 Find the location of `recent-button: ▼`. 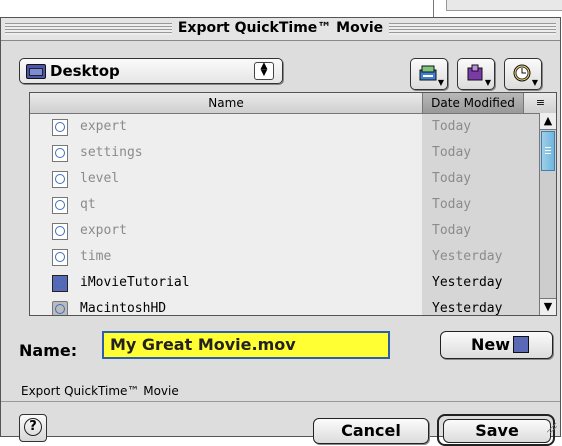

recent-button: ▼ is located at coordinates (523, 74).